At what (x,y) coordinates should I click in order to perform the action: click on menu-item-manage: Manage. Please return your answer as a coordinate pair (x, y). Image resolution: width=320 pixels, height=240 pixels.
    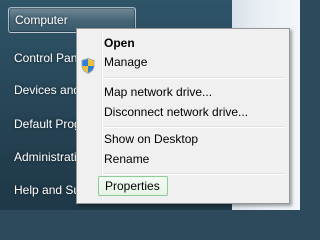
    Looking at the image, I should click on (194, 62).